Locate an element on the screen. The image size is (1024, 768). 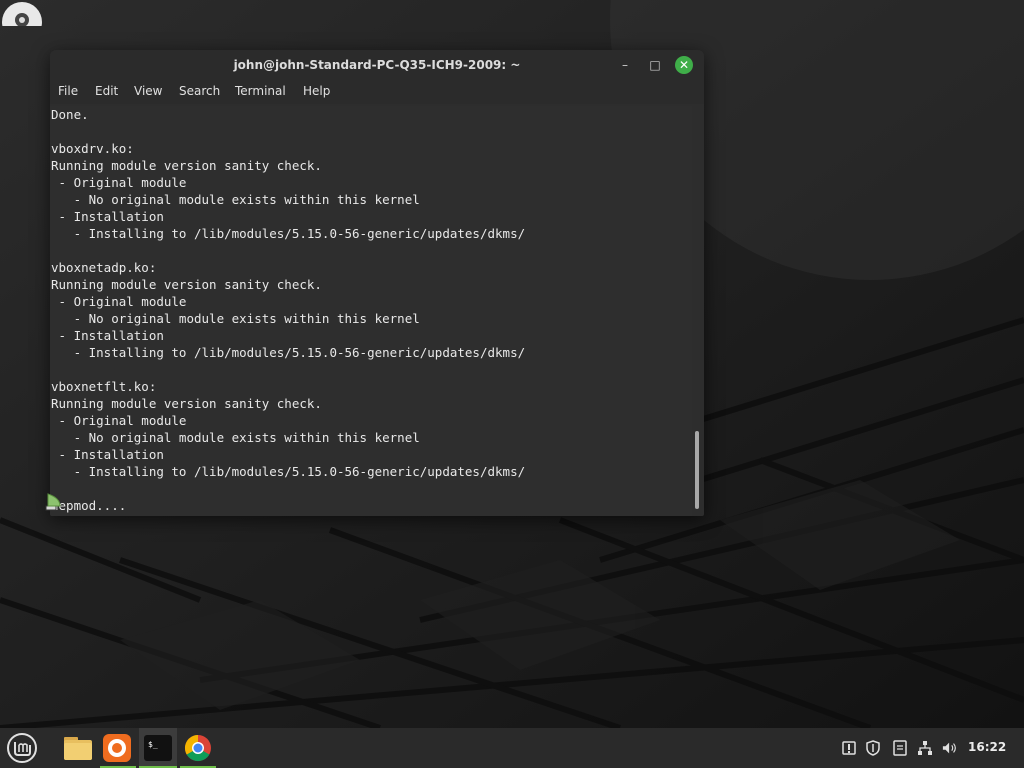
menu-view: View is located at coordinates (148, 91).